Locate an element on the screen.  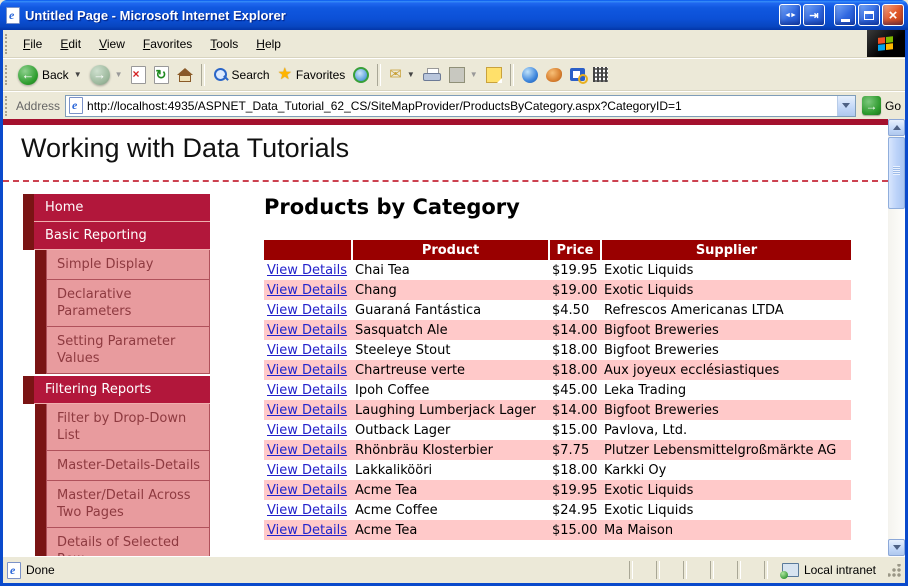
sidebar-item: Basic Reporting is located at coordinates (116, 236).